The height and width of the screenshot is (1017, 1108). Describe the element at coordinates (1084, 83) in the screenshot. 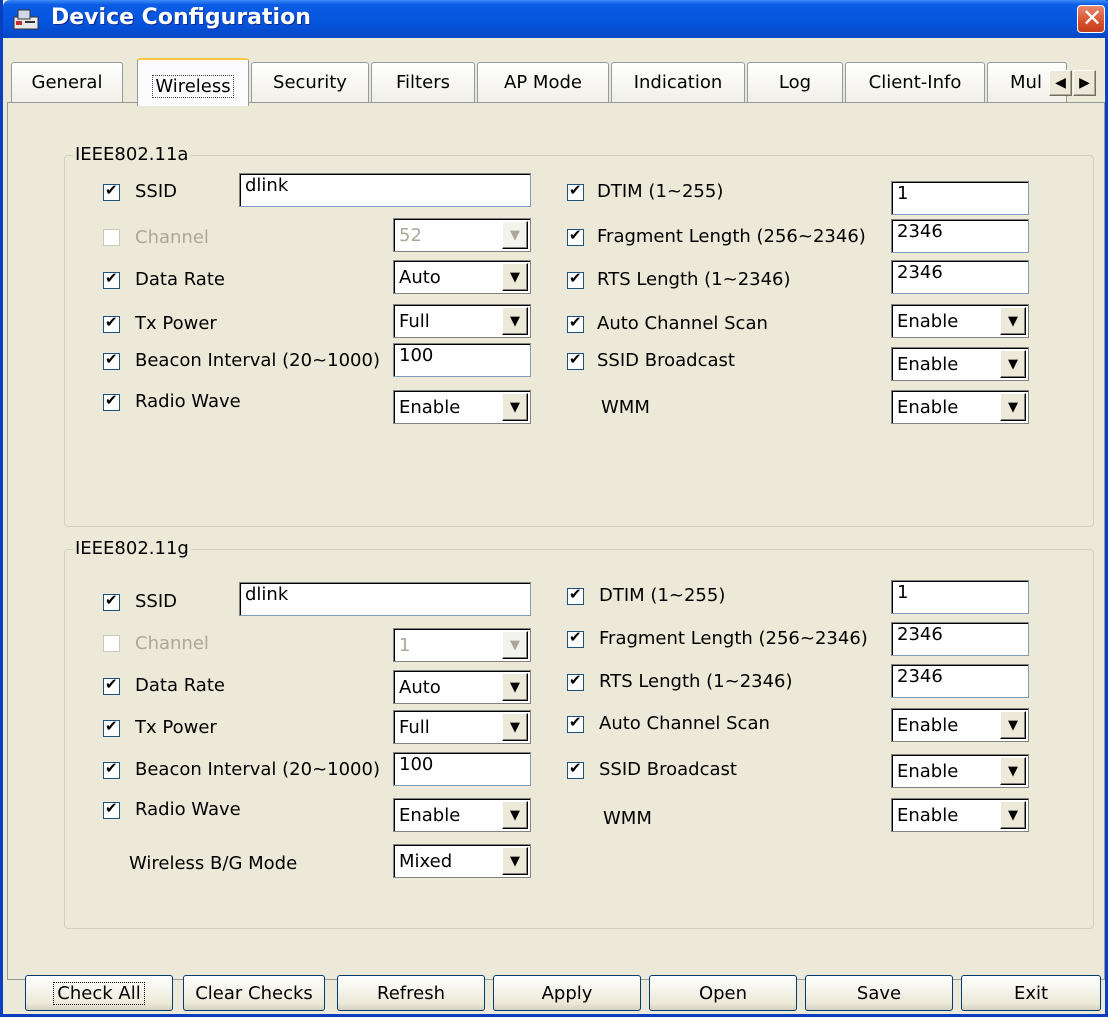

I see `tab-scroll-right-button: ▶` at that location.